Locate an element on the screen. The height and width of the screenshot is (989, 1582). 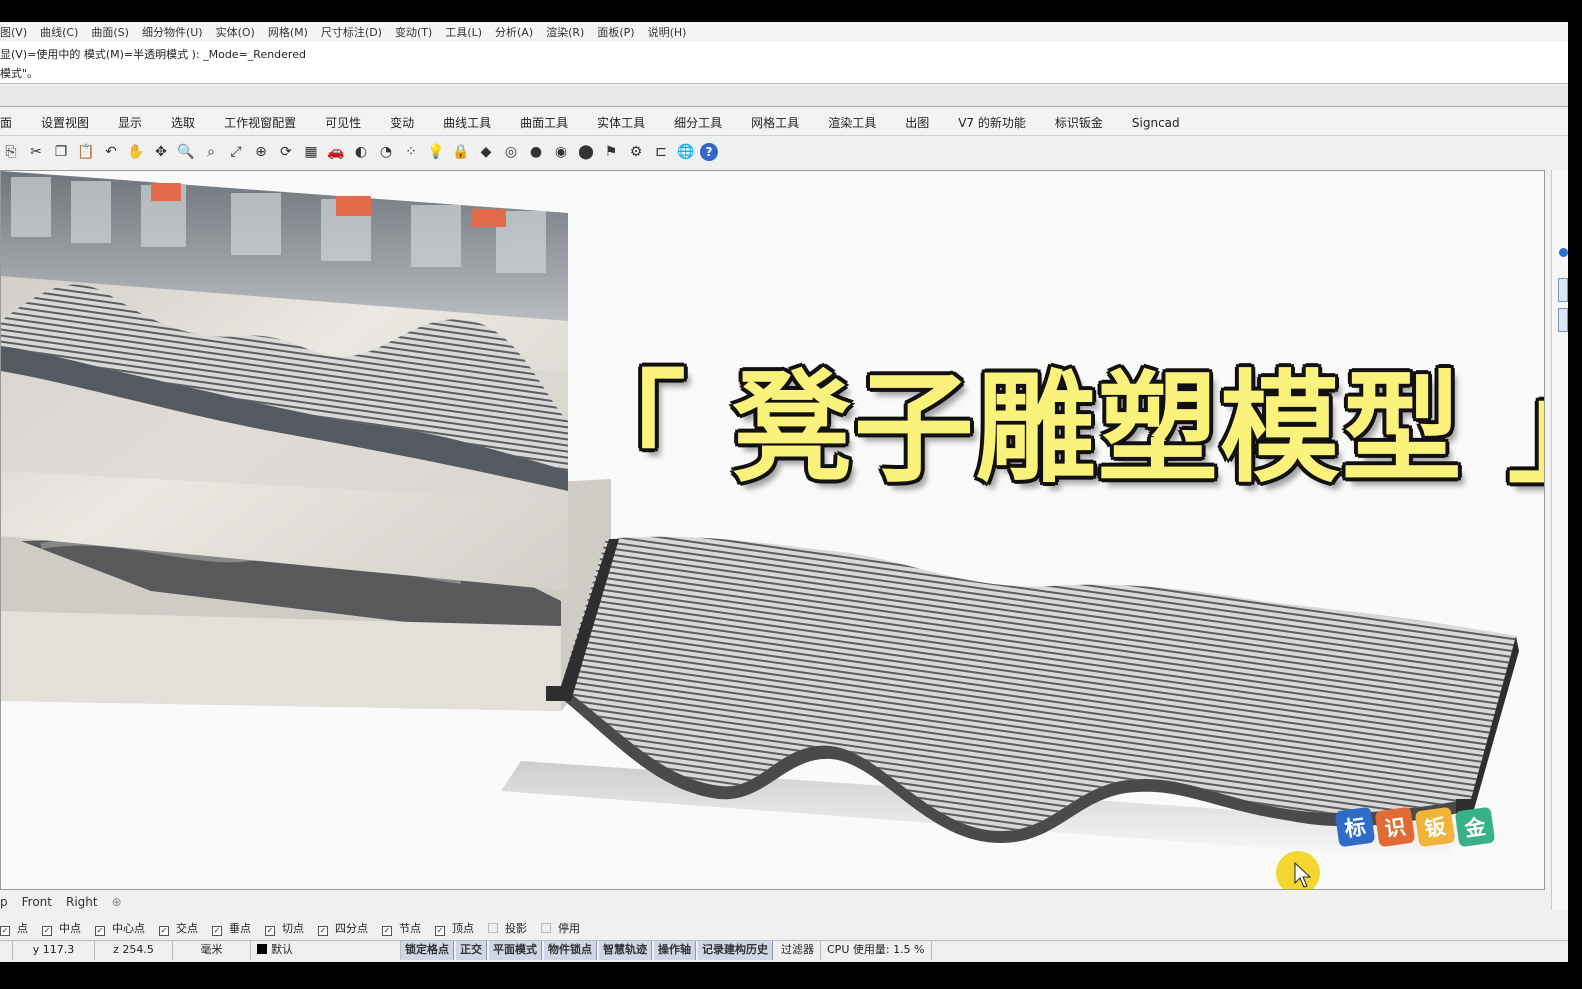
globe-icon: 🌐 is located at coordinates (686, 152).